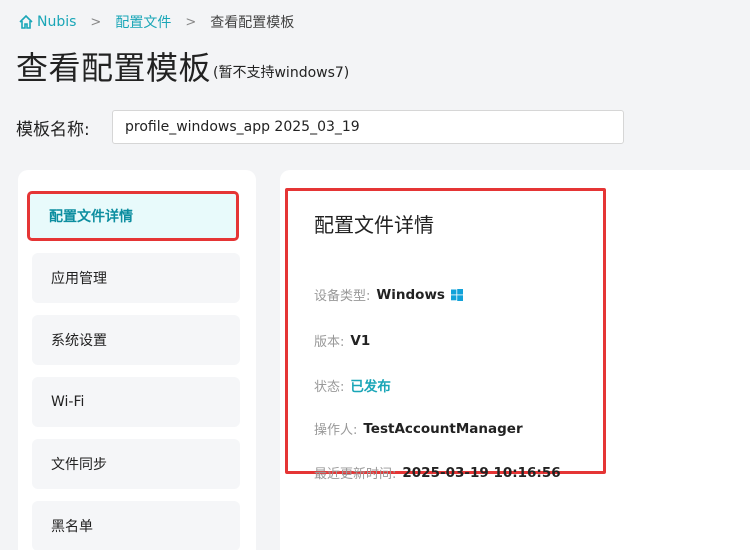  What do you see at coordinates (374, 225) in the screenshot?
I see `details-title: 配置文件详情` at bounding box center [374, 225].